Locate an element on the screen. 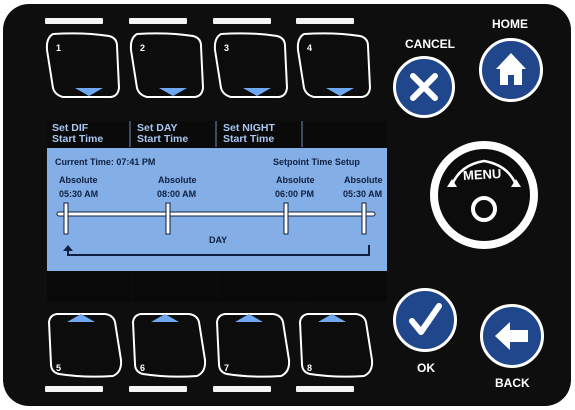 The width and height of the screenshot is (575, 410). tab-set-day: Set DAY Start Time is located at coordinates (174, 134).